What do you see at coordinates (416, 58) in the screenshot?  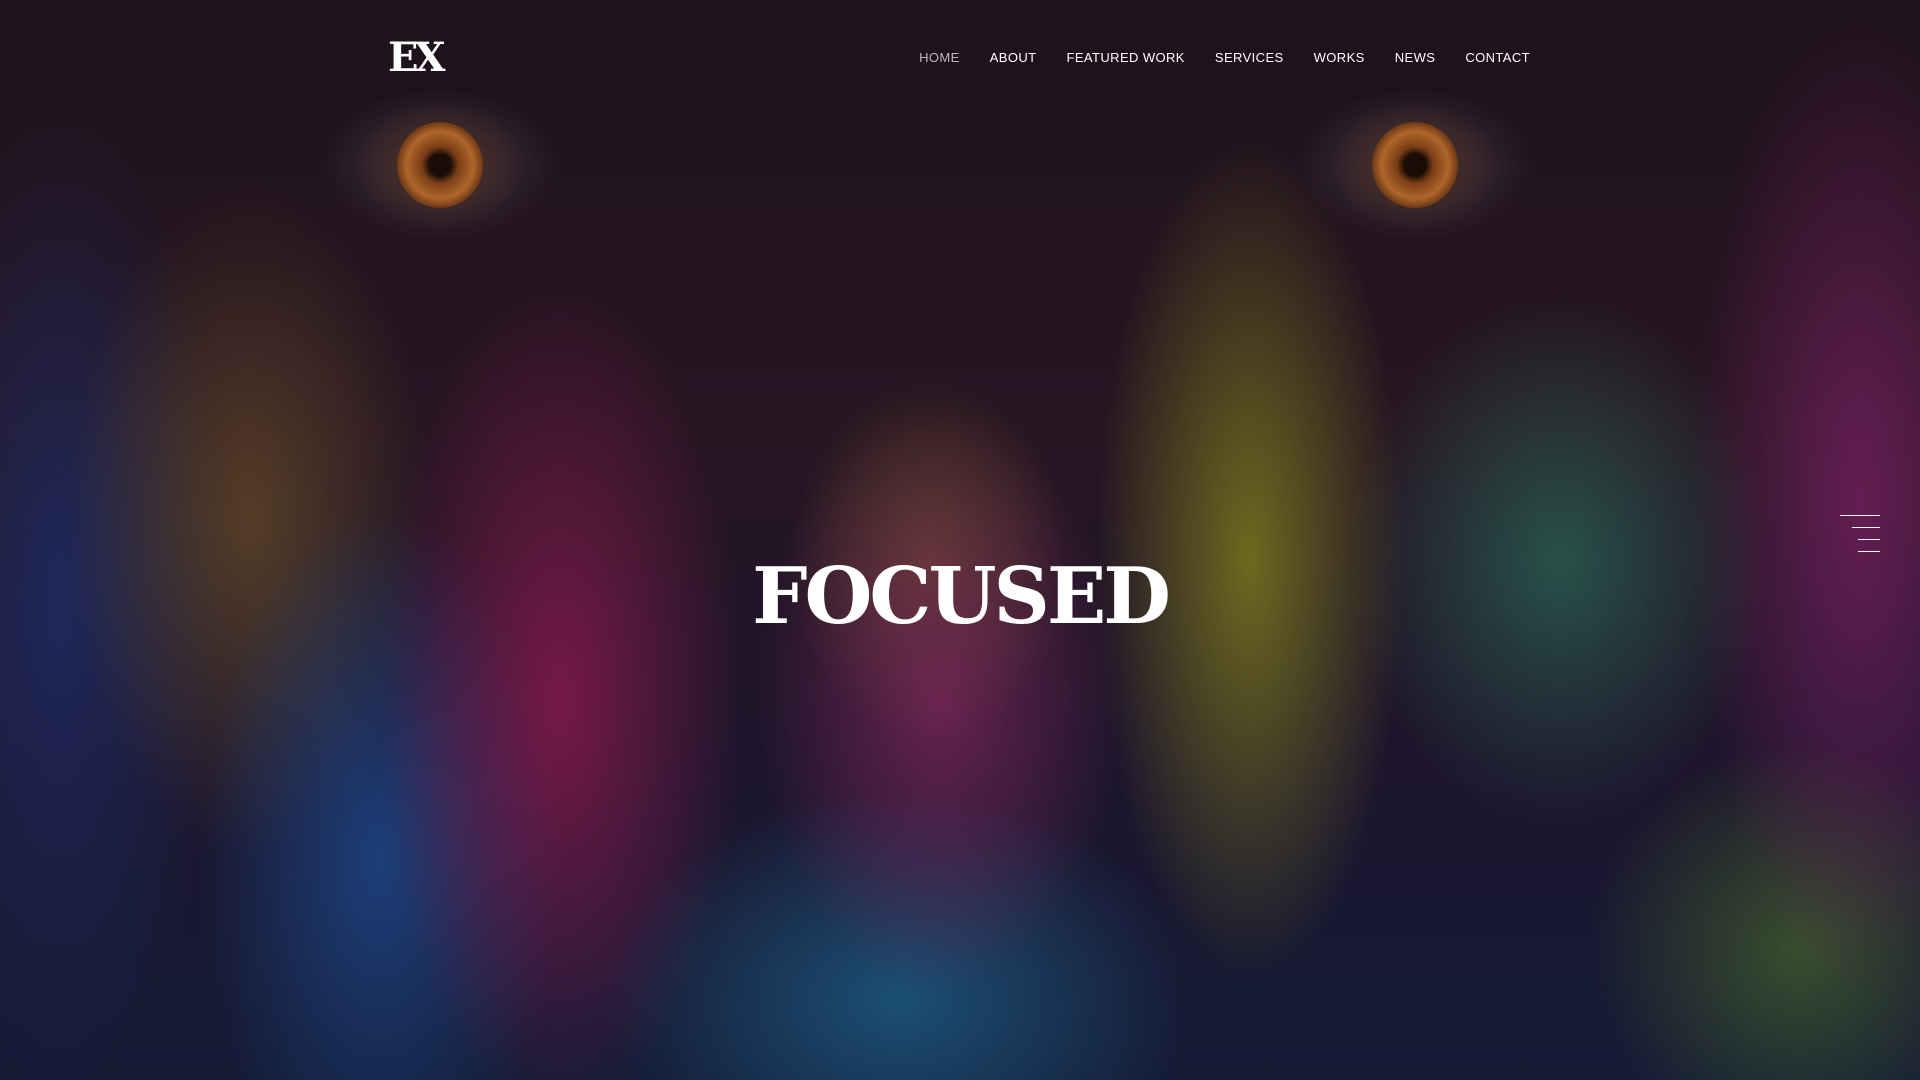 I see `site-logo: EX` at bounding box center [416, 58].